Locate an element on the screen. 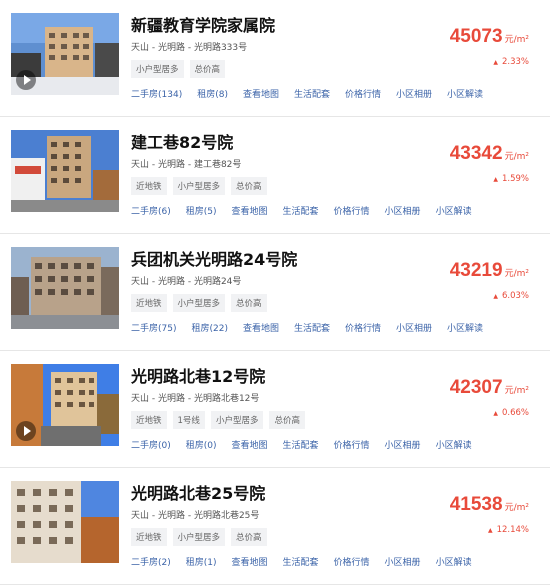 This screenshot has height=588, width=550. price-change: ▲ 1.59% is located at coordinates (511, 179).